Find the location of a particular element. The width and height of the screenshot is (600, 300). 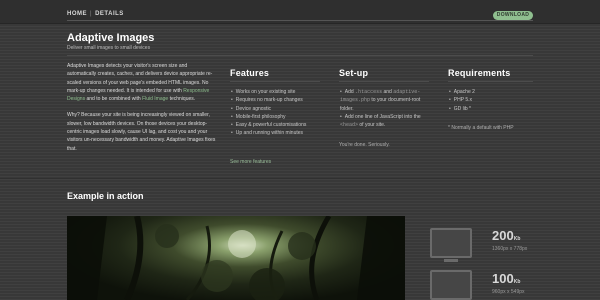

example-heading: Example in action is located at coordinates (105, 196).